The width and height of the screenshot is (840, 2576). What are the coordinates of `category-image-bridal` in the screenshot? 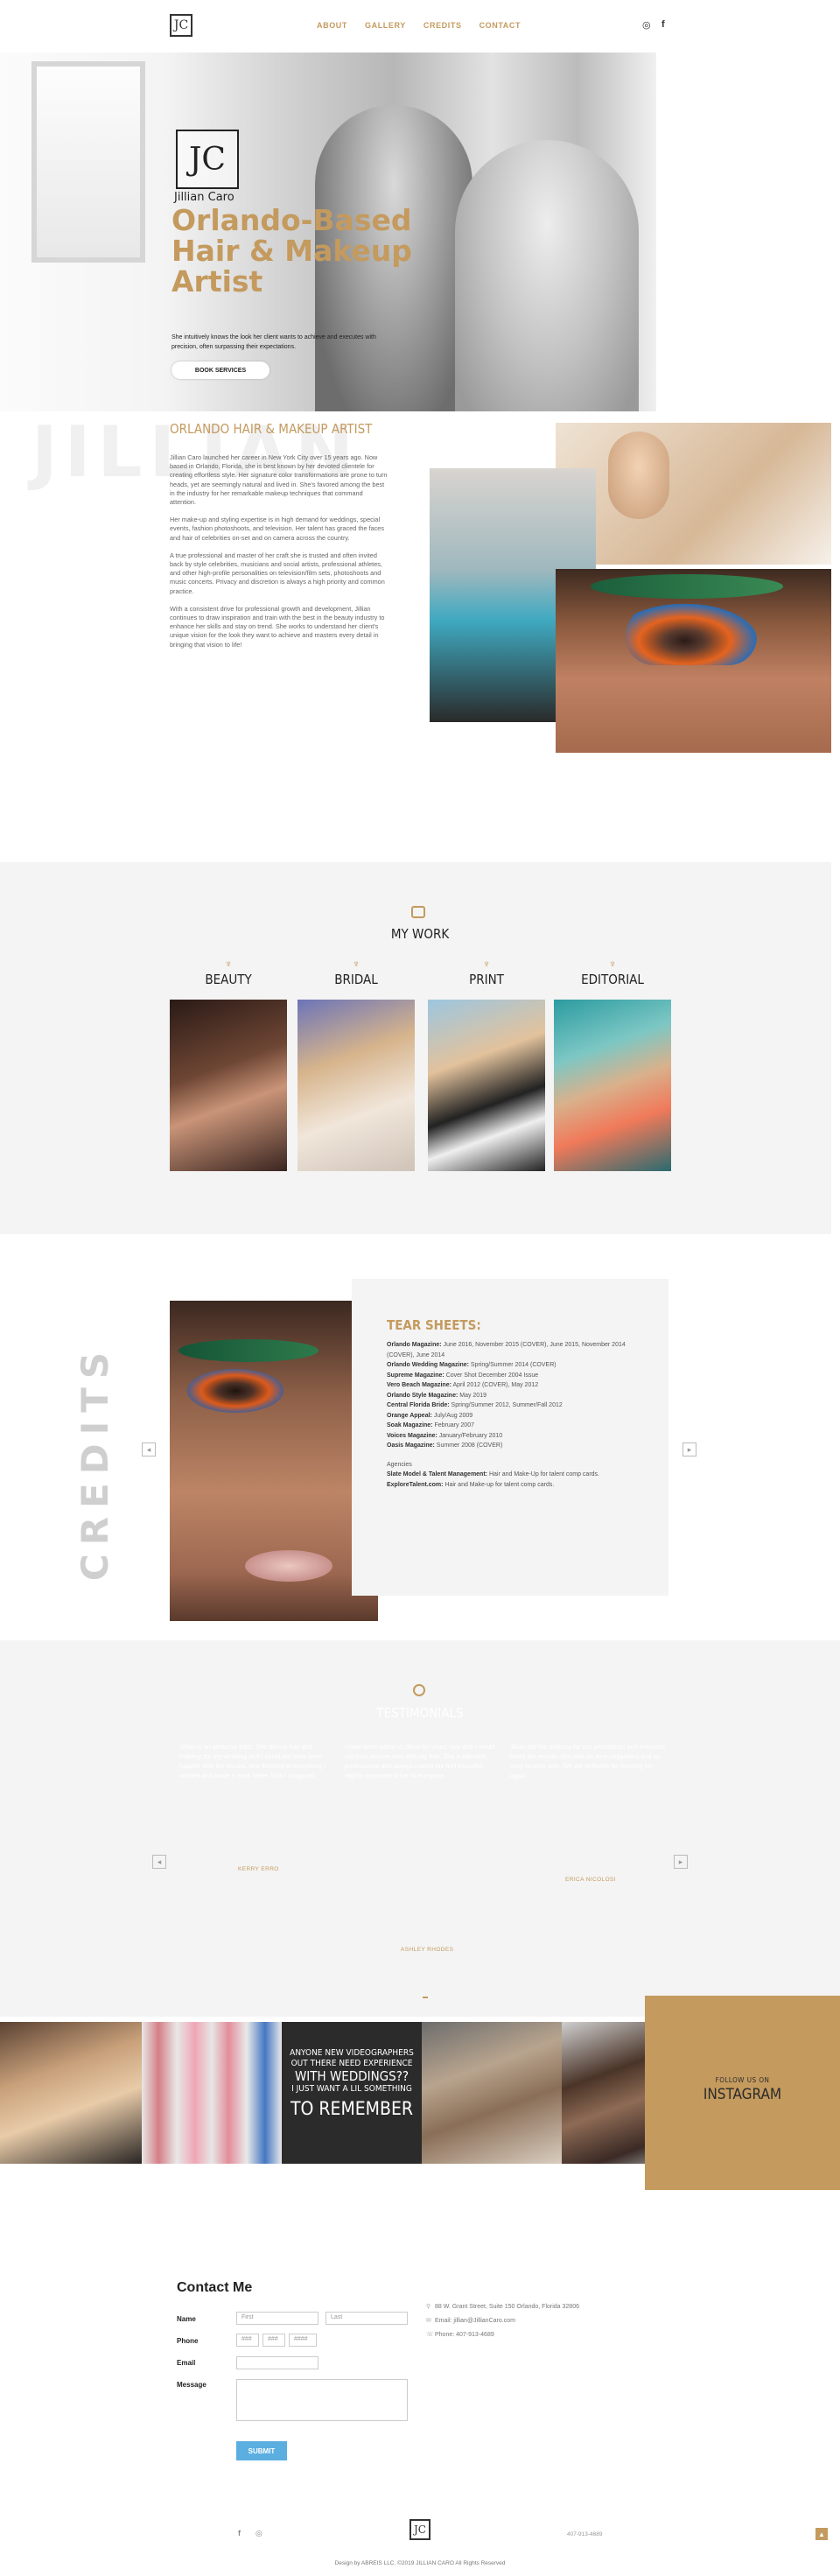 It's located at (356, 1085).